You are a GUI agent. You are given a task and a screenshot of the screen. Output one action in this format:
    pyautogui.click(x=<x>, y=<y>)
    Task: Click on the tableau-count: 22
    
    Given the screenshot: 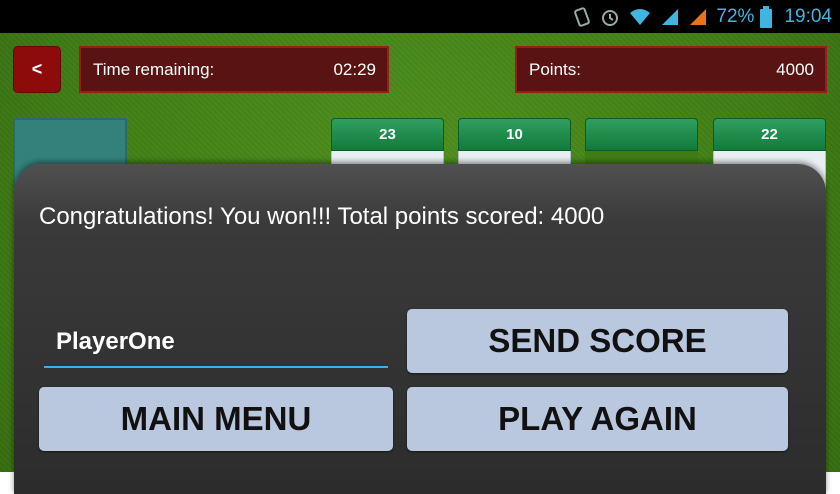 What is the action you would take?
    pyautogui.click(x=769, y=134)
    